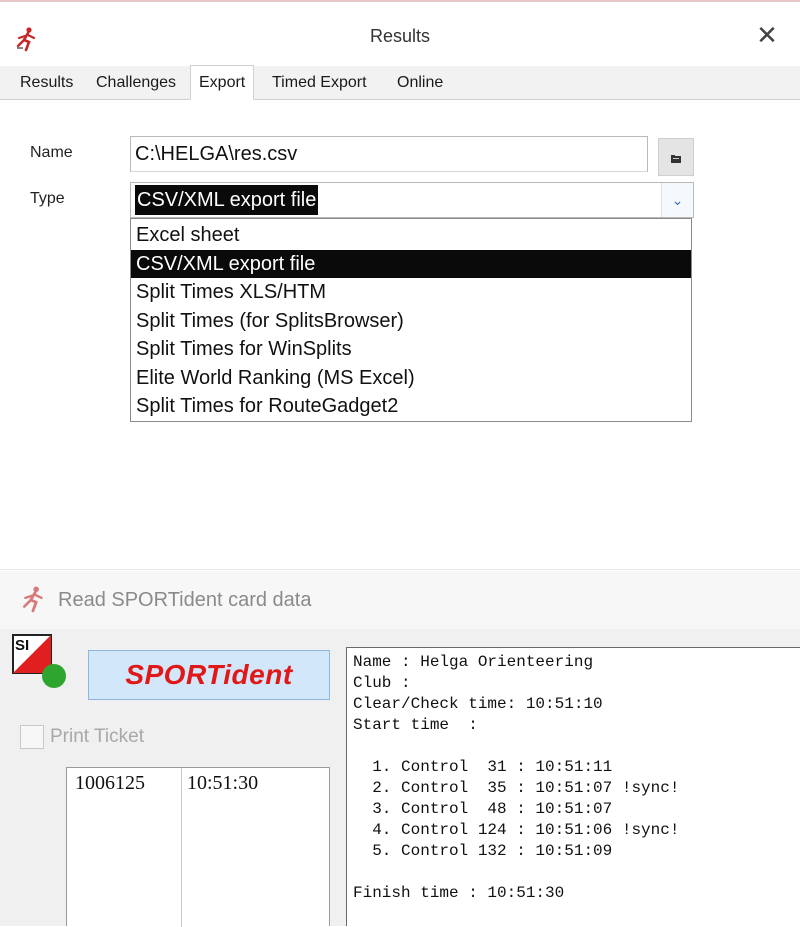  Describe the element at coordinates (22, 645) in the screenshot. I see `si-logo-text: SI` at that location.